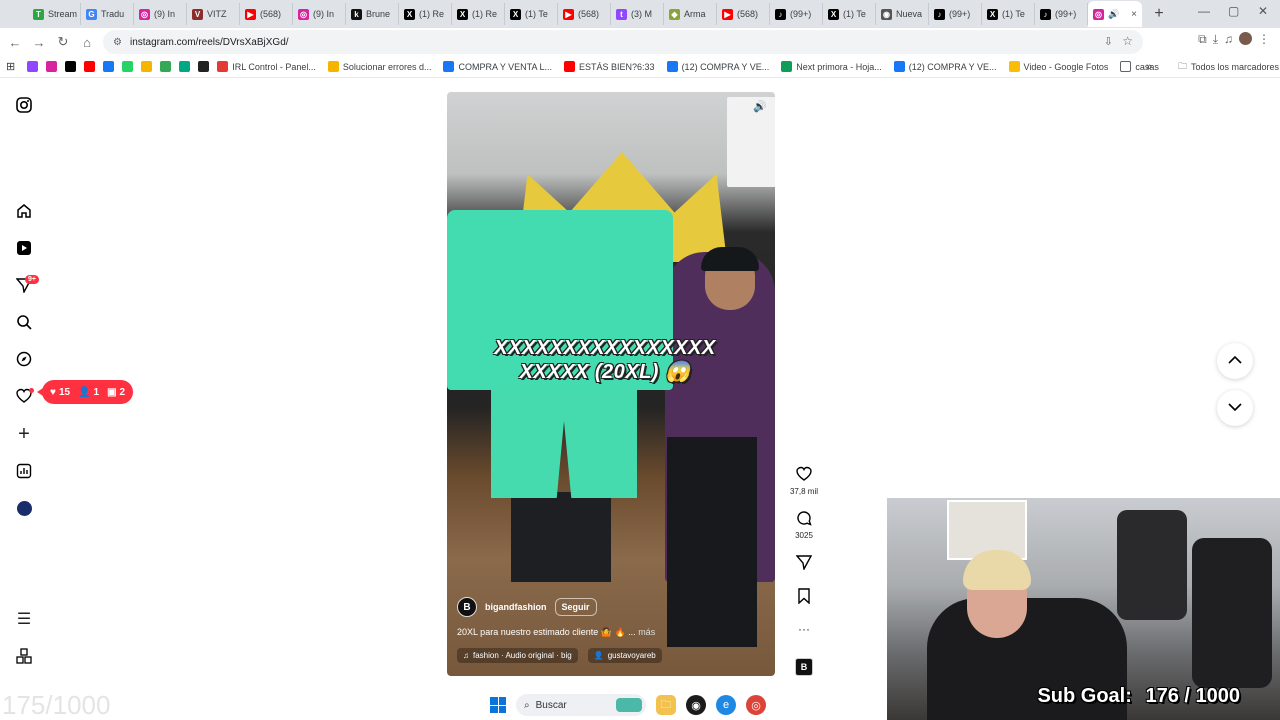 This screenshot has height=720, width=1280. I want to click on activity-notification-pill: ♥ 15 👤 1 ▣ 2, so click(85, 392).